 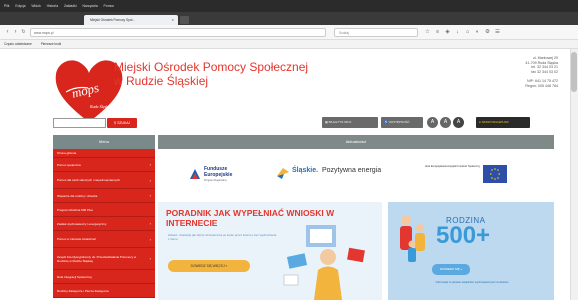 I want to click on scrollbar-thumb, so click(x=574, y=72).